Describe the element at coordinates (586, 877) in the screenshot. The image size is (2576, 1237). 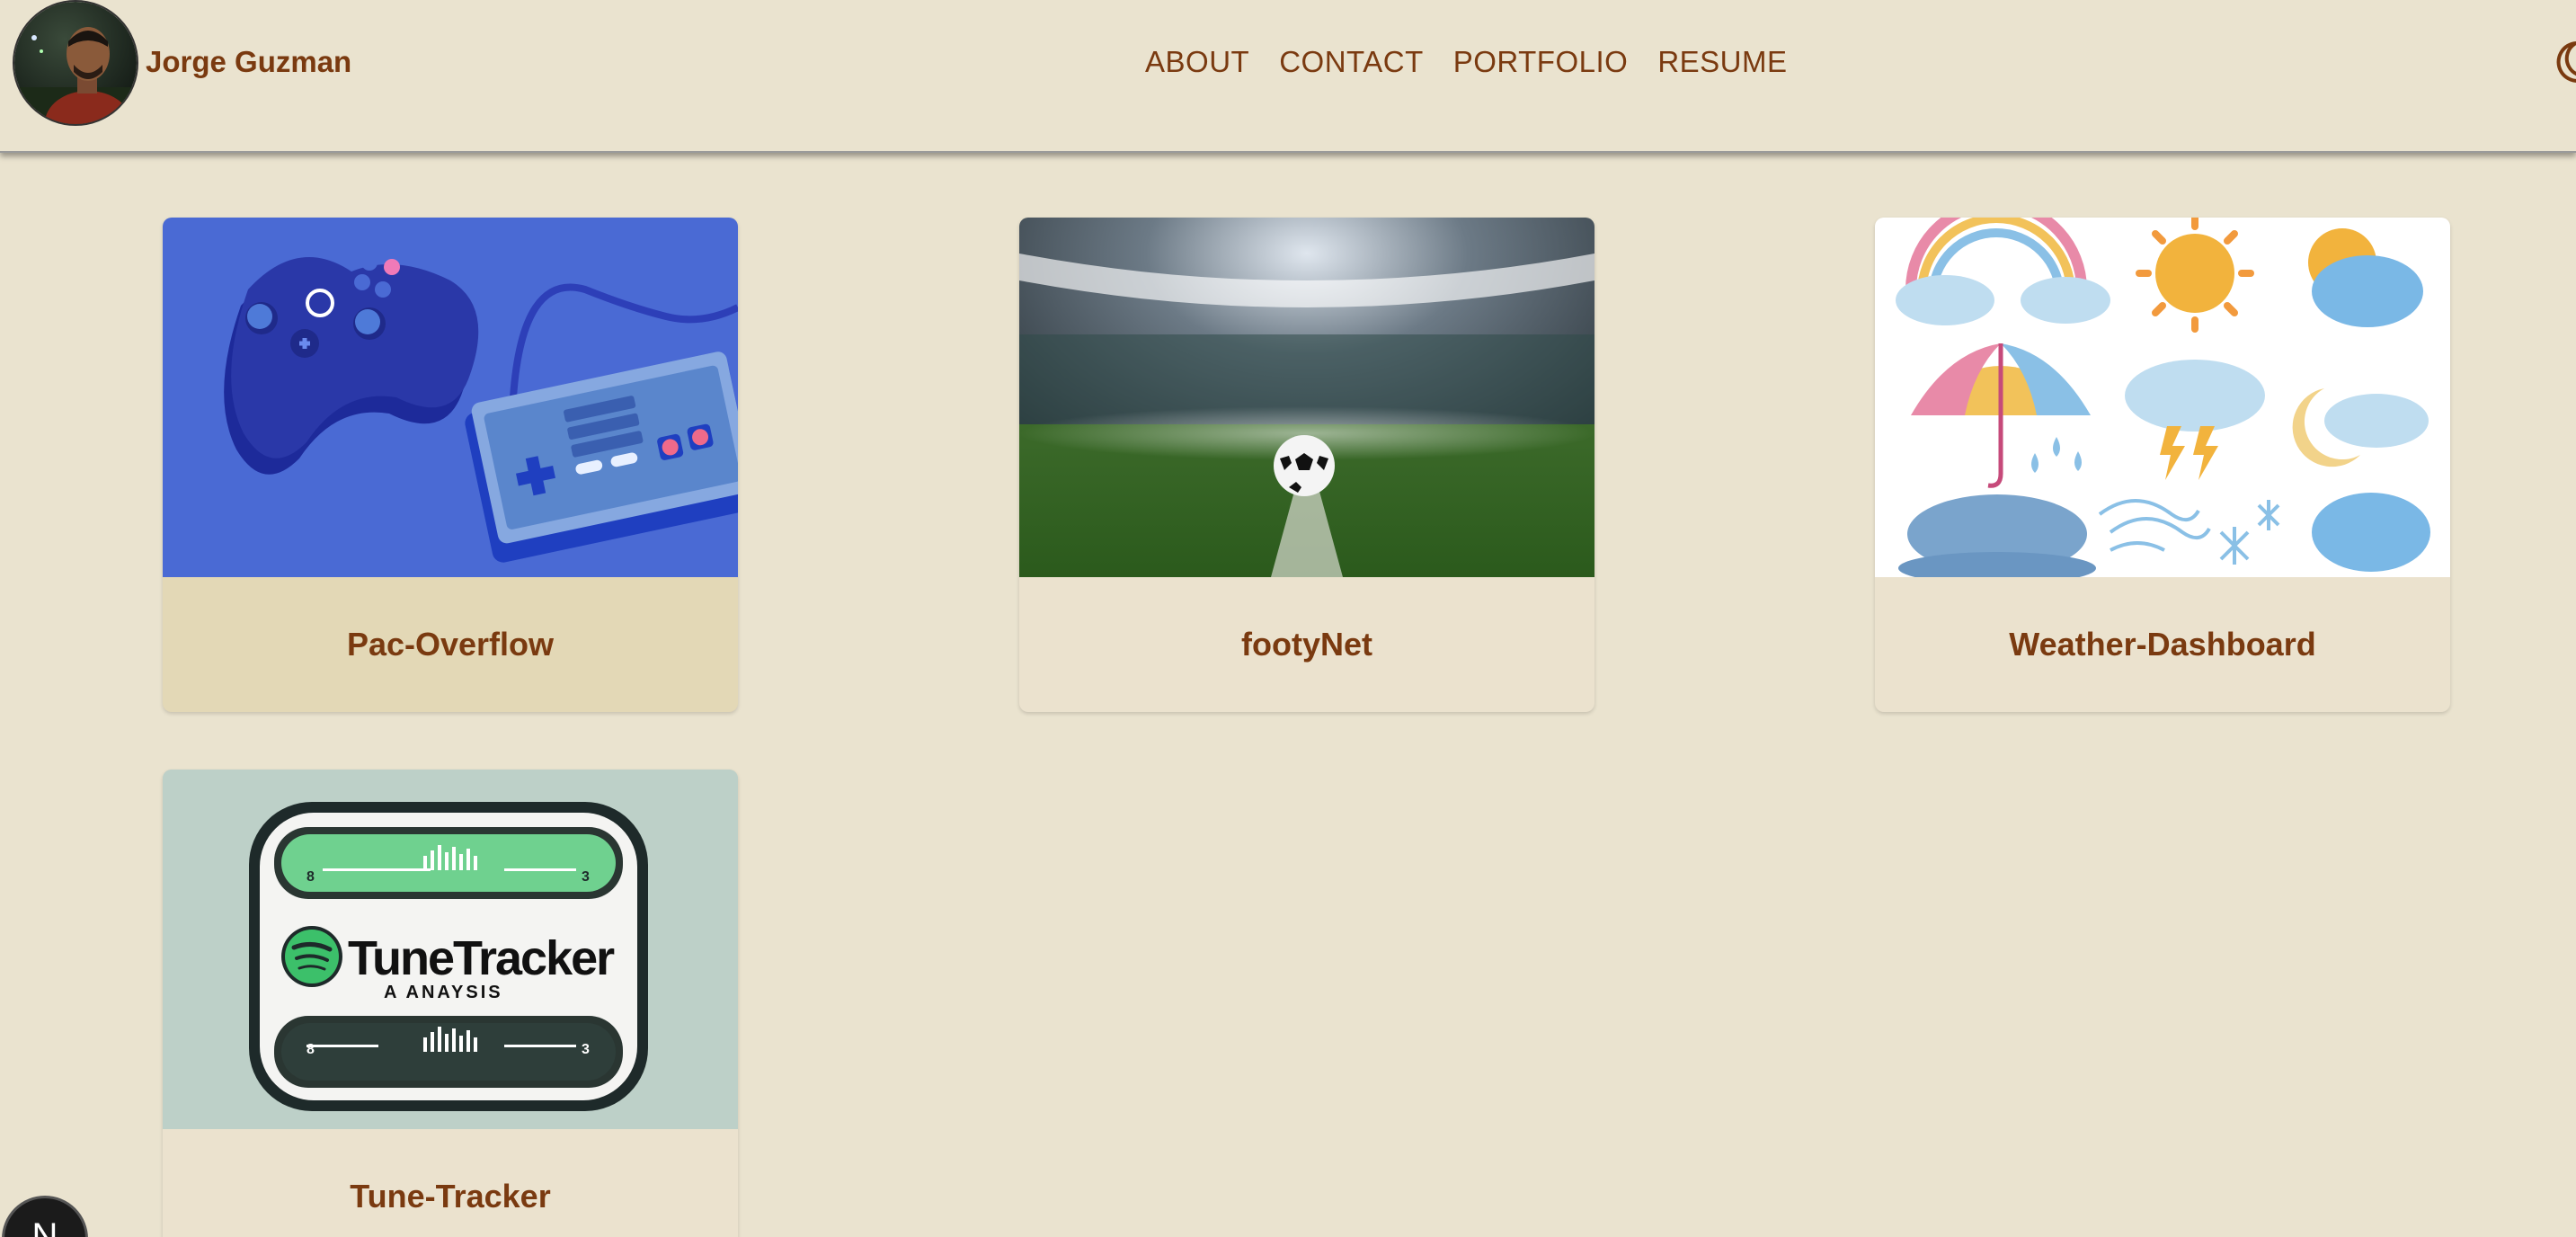
I see `tunetracker-right-number: 3` at that location.